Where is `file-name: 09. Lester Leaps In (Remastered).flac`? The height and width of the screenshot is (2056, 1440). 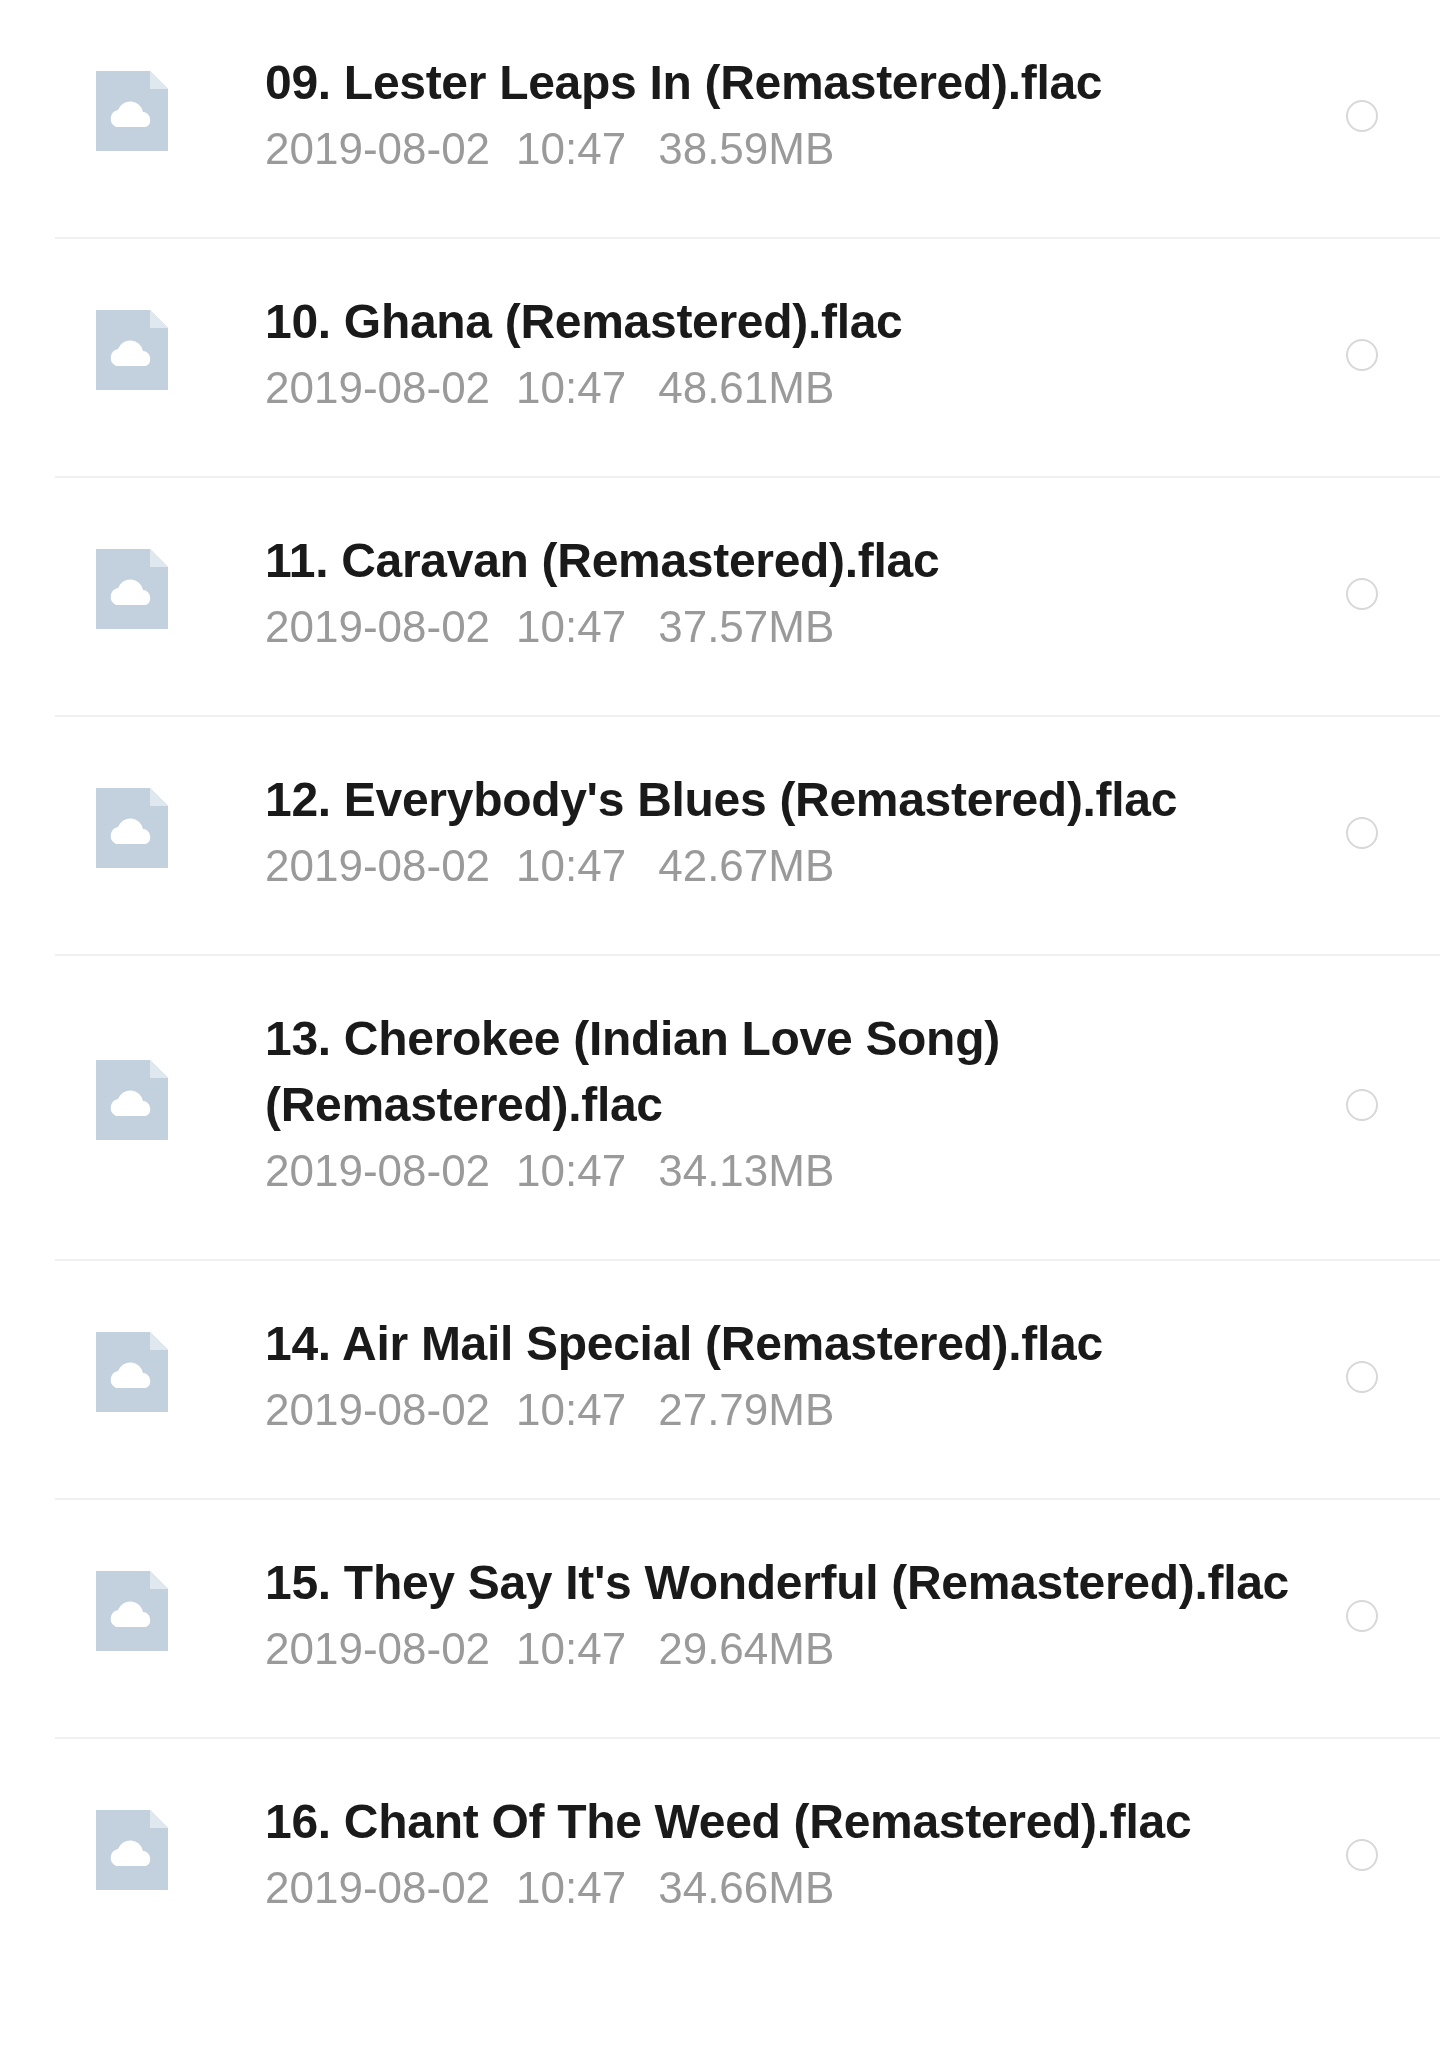
file-name: 09. Lester Leaps In (Remastered).flac is located at coordinates (684, 83).